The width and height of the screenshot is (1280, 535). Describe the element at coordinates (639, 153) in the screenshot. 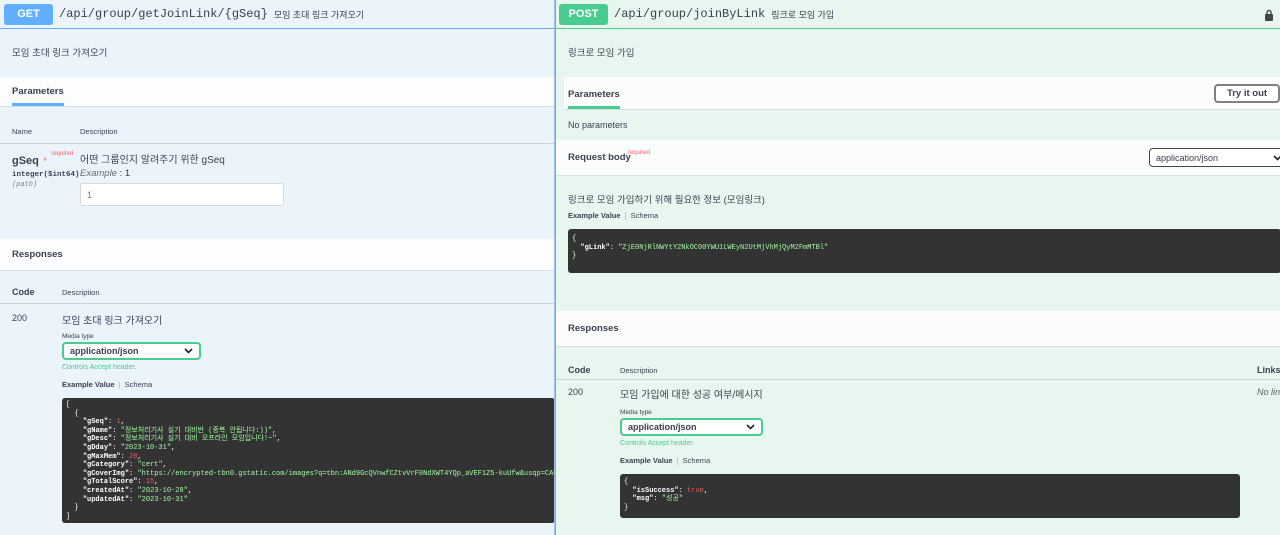

I see `request-body-required: required` at that location.